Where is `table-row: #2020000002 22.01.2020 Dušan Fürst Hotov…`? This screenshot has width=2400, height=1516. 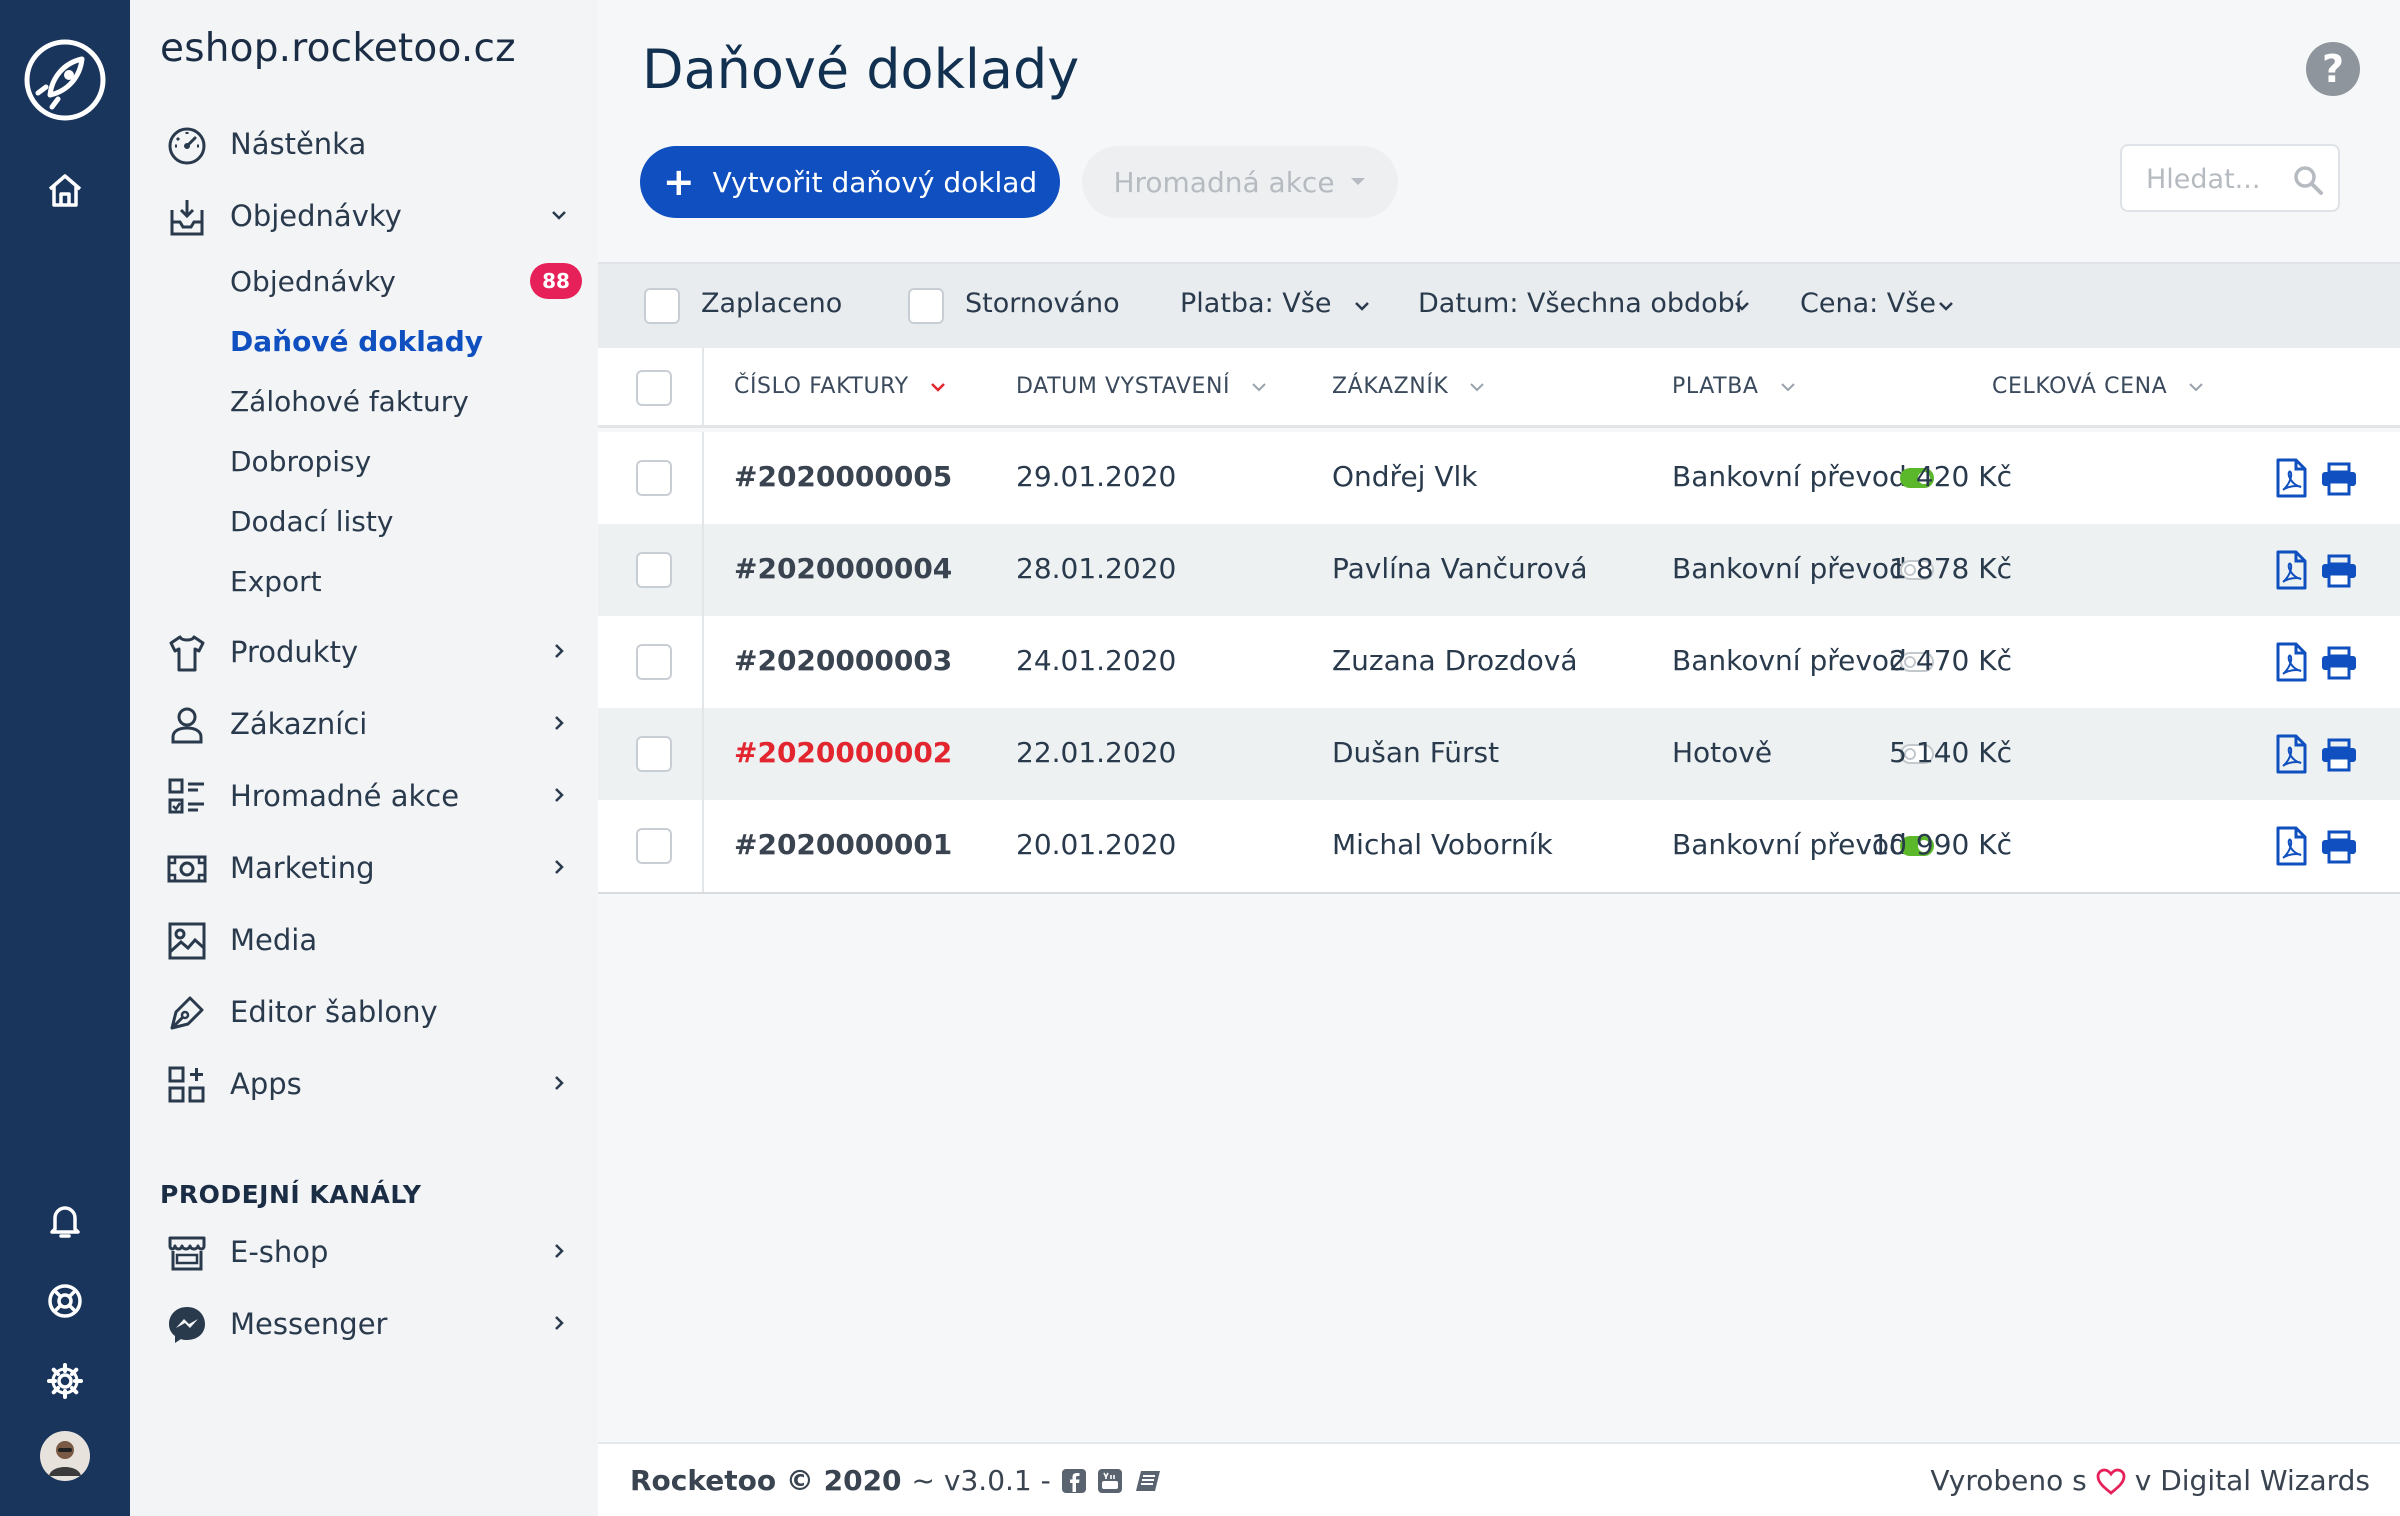 table-row: #2020000002 22.01.2020 Dušan Fürst Hotov… is located at coordinates (1499, 754).